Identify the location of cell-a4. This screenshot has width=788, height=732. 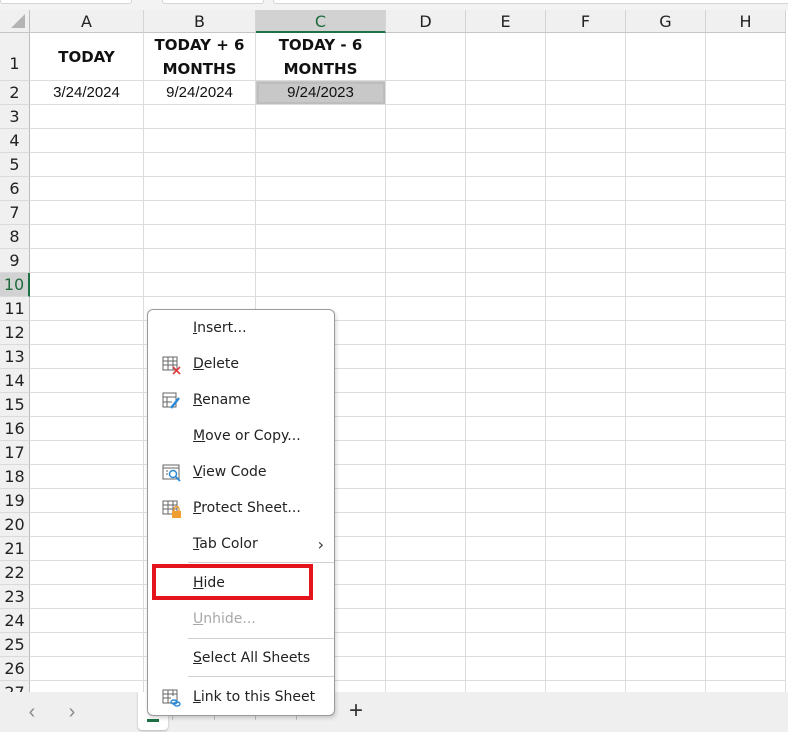
(87, 141).